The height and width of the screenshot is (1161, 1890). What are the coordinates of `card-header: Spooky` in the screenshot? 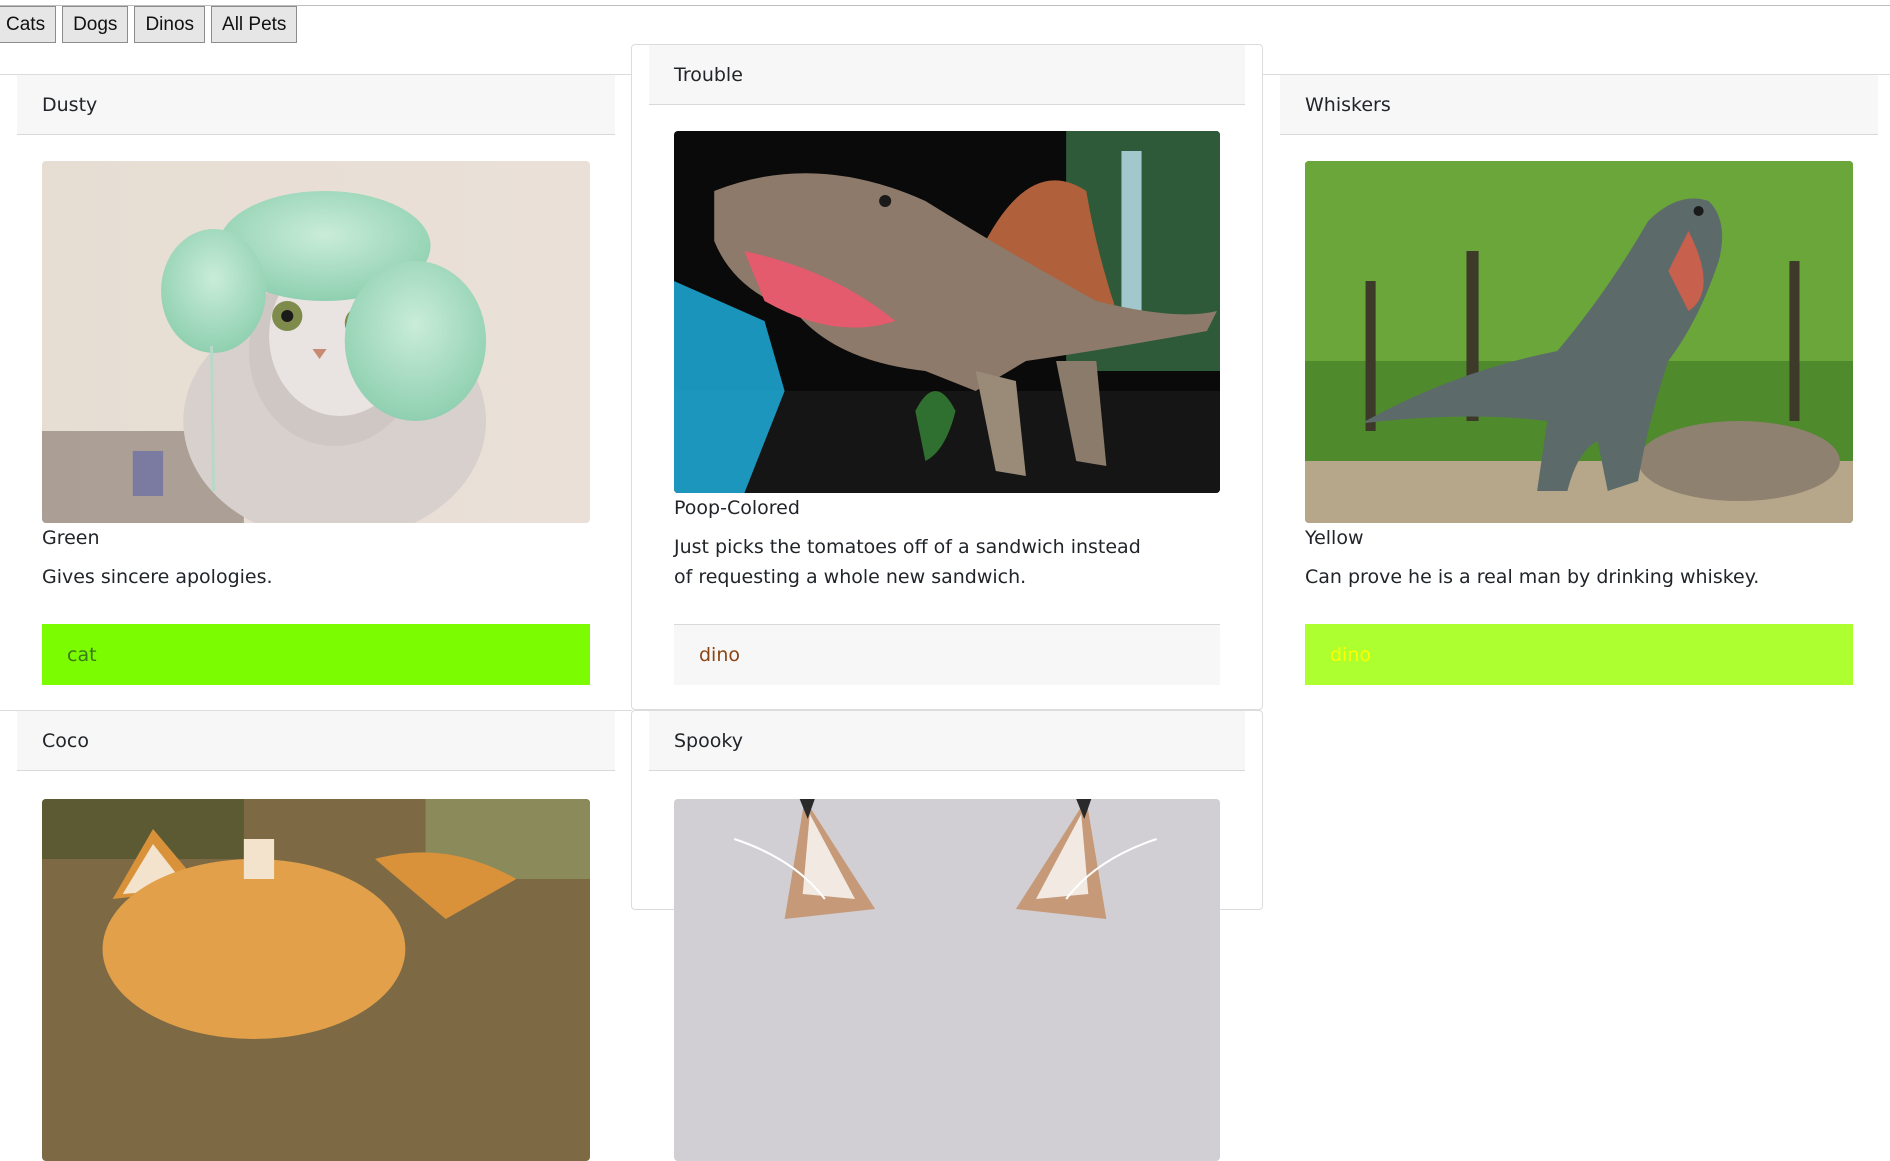 It's located at (947, 741).